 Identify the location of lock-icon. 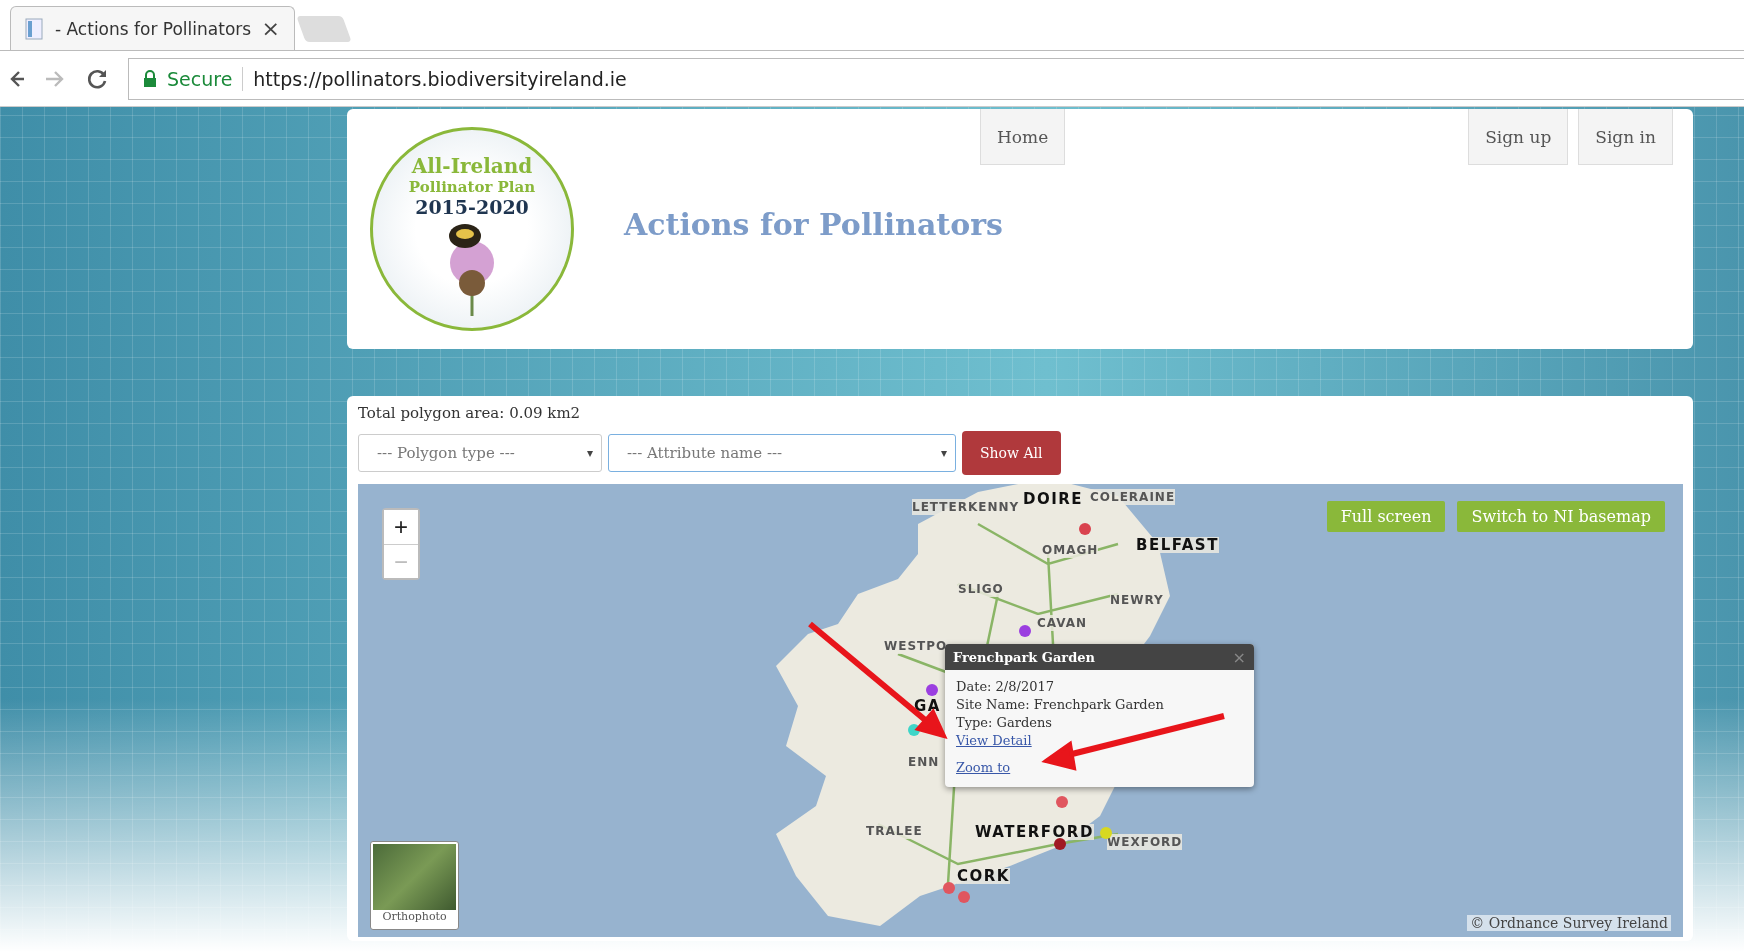
(150, 78).